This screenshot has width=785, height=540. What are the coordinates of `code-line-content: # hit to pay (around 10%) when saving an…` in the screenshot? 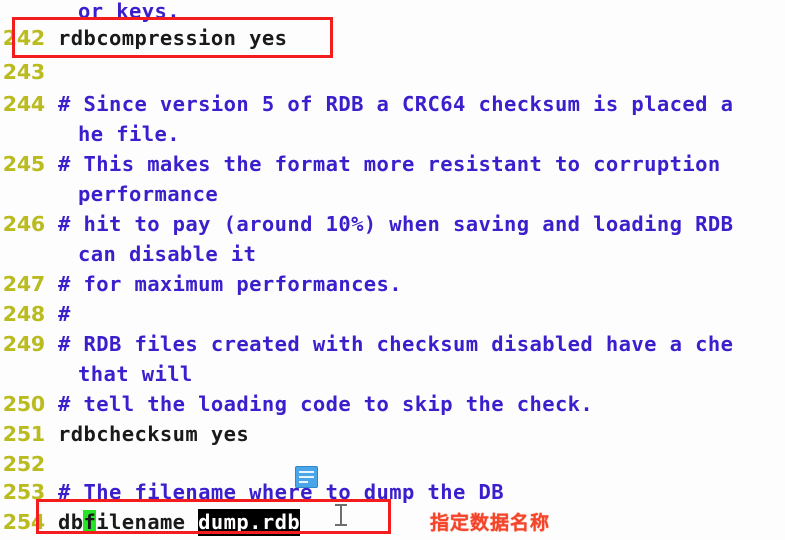 It's located at (390, 224).